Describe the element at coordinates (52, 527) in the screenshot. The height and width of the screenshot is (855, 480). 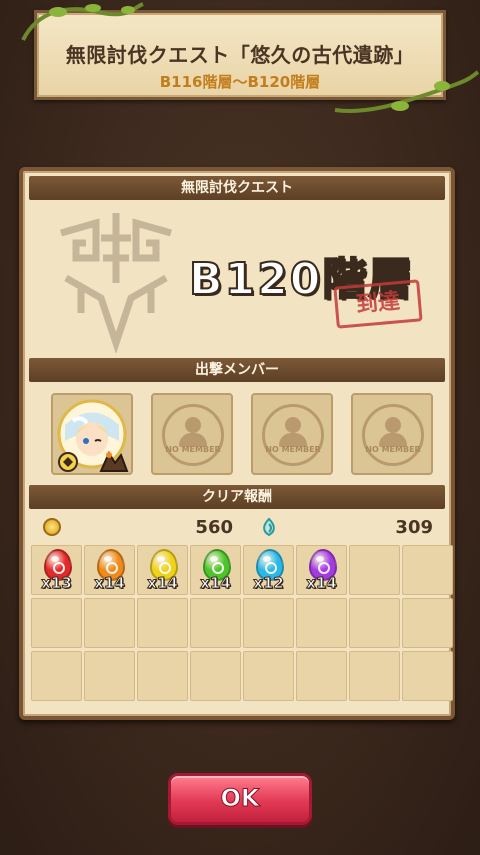
I see `gold-coin-icon` at that location.